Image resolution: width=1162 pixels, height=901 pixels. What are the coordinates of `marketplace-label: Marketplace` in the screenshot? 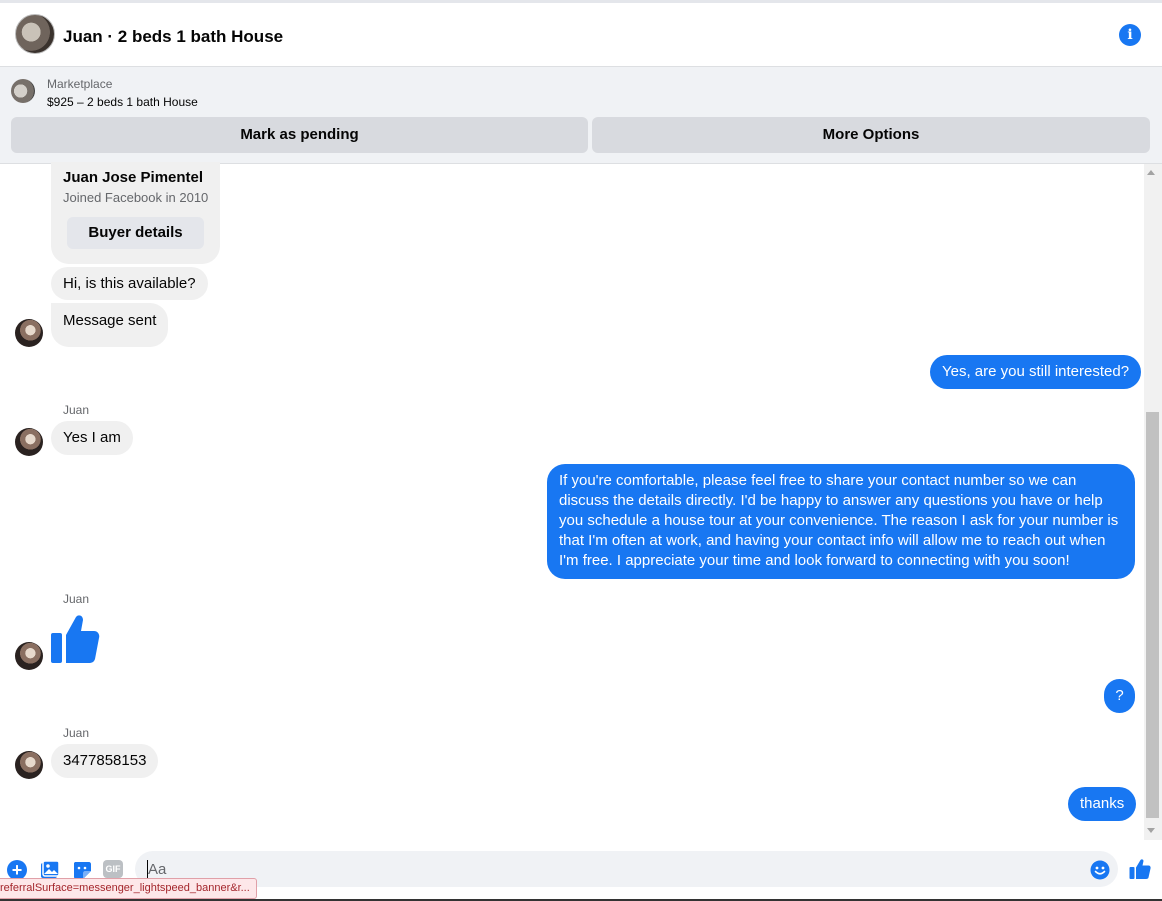 It's located at (80, 84).